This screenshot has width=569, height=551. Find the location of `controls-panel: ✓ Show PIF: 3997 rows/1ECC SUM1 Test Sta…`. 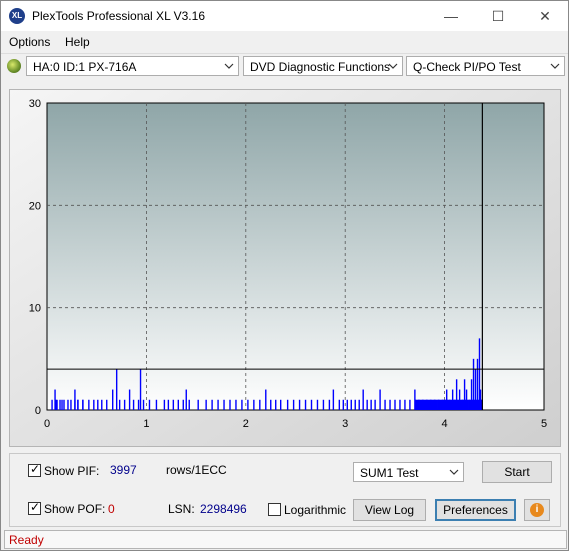

controls-panel: ✓ Show PIF: 3997 rows/1ECC SUM1 Test Sta… is located at coordinates (285, 490).